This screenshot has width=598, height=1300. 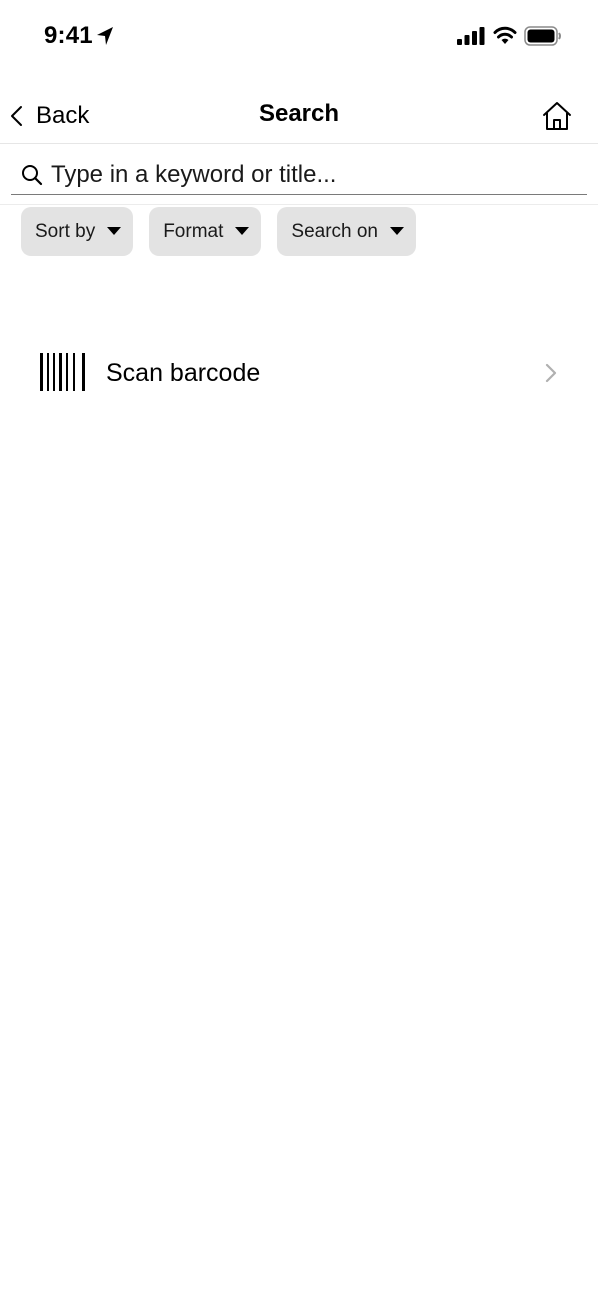 What do you see at coordinates (68, 35) in the screenshot?
I see `status-time: 9:41` at bounding box center [68, 35].